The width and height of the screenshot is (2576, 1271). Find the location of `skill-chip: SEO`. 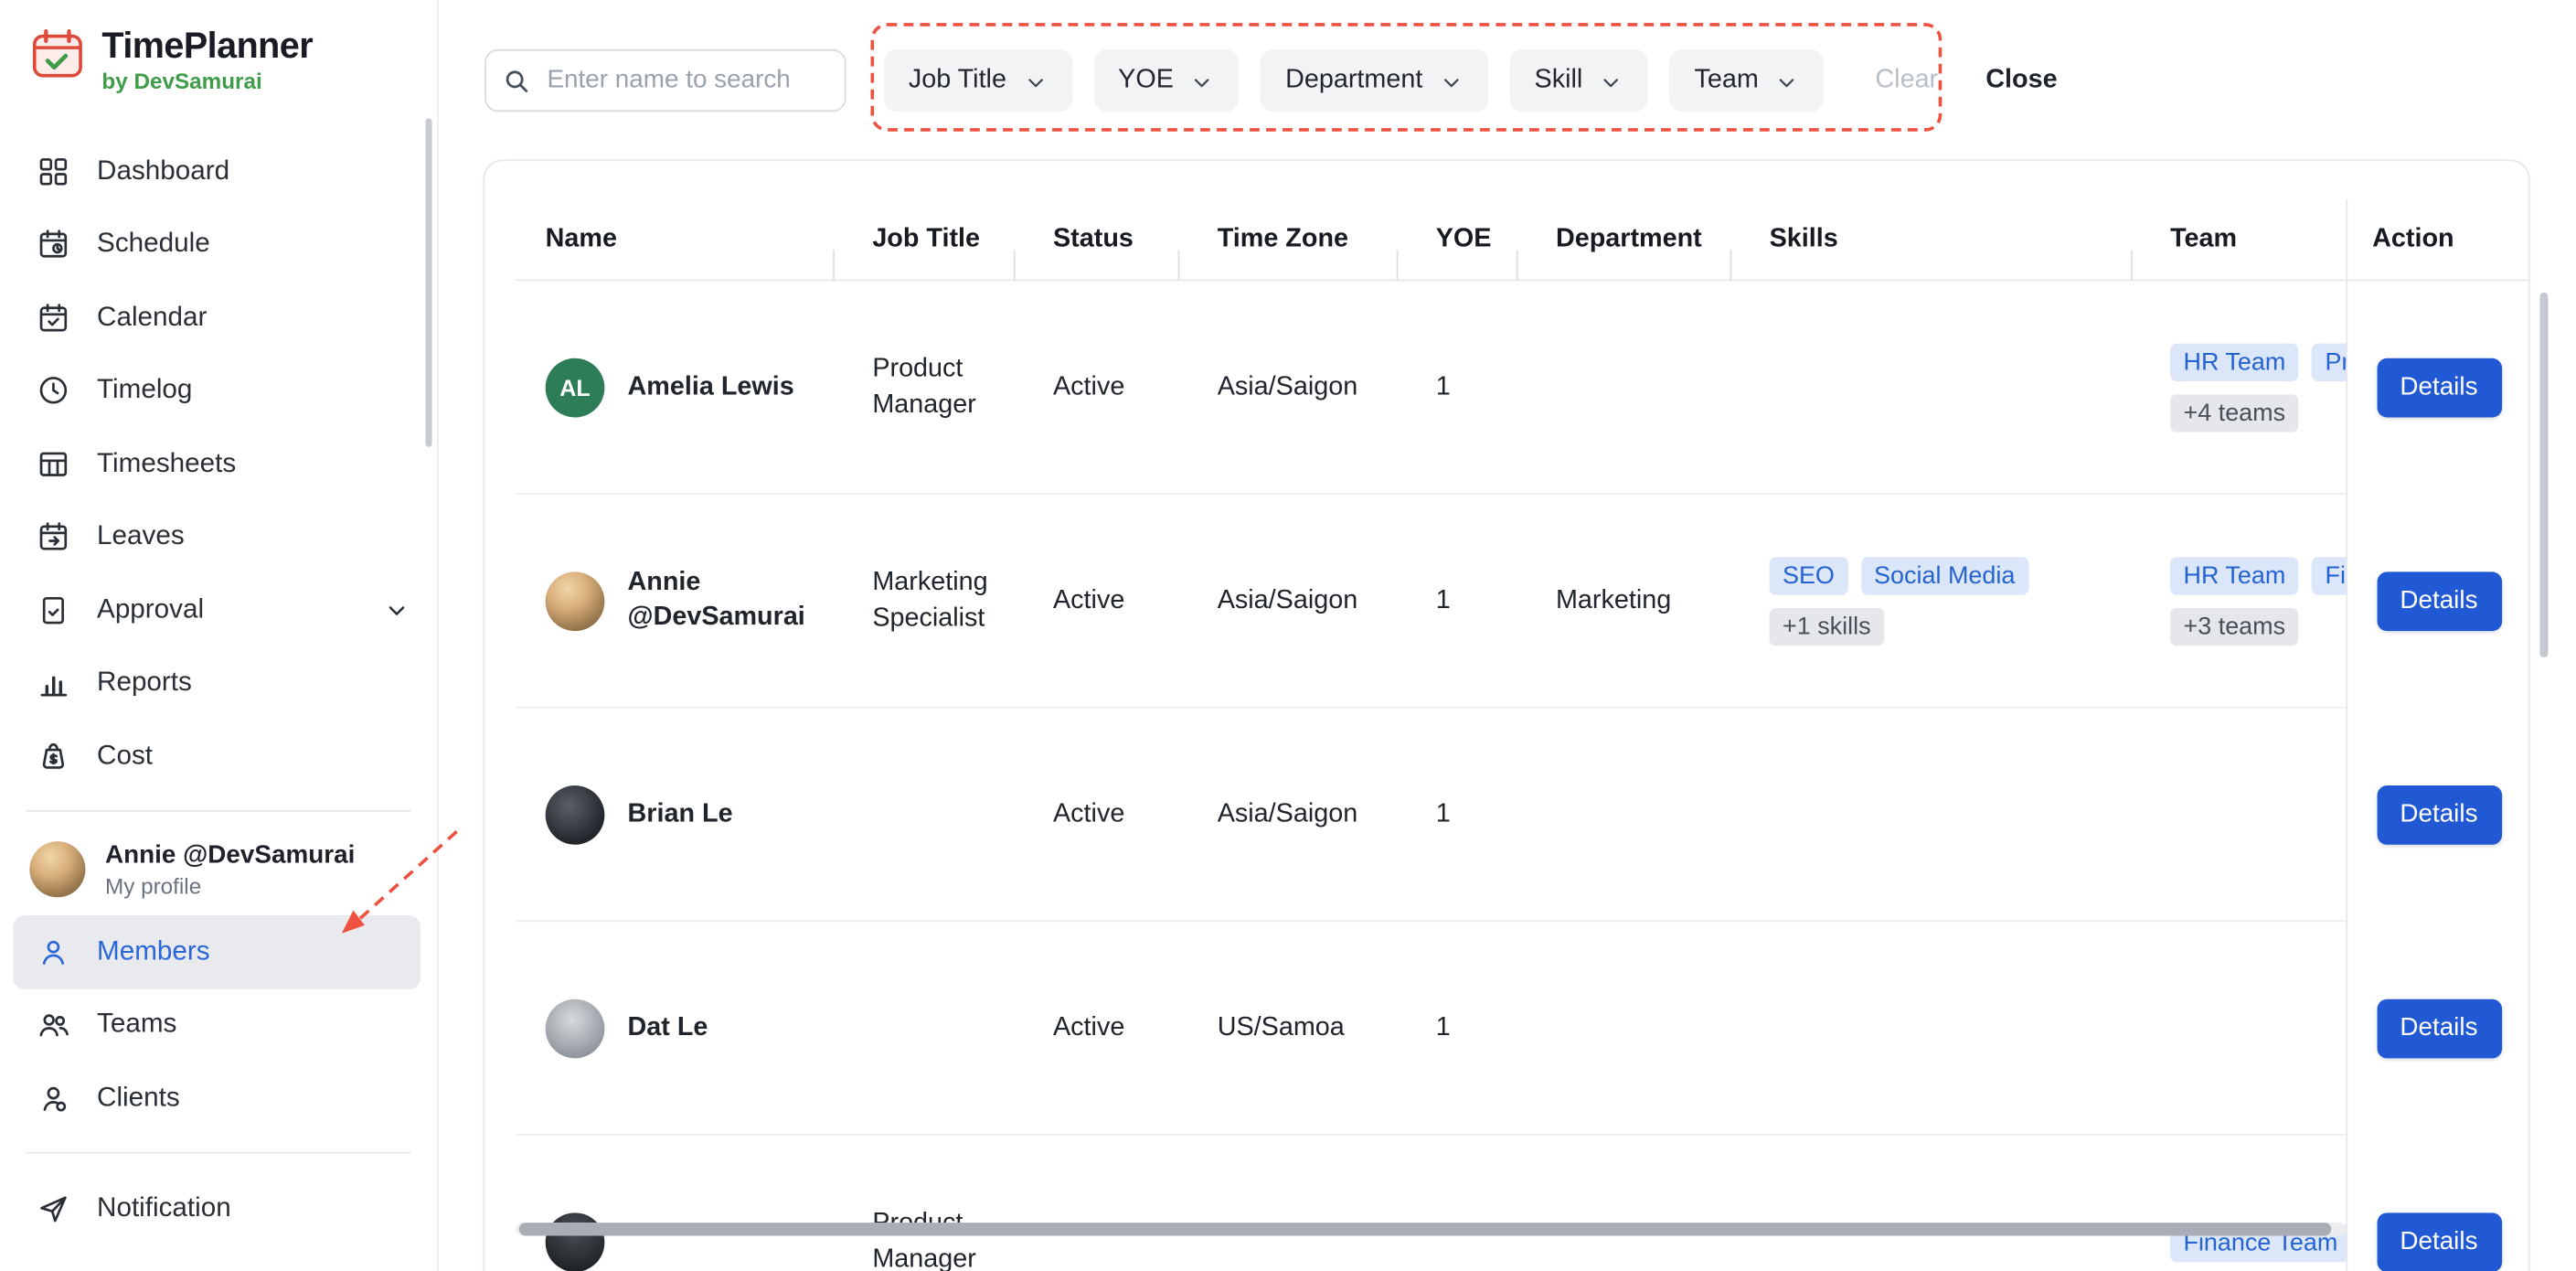

skill-chip: SEO is located at coordinates (1808, 576).